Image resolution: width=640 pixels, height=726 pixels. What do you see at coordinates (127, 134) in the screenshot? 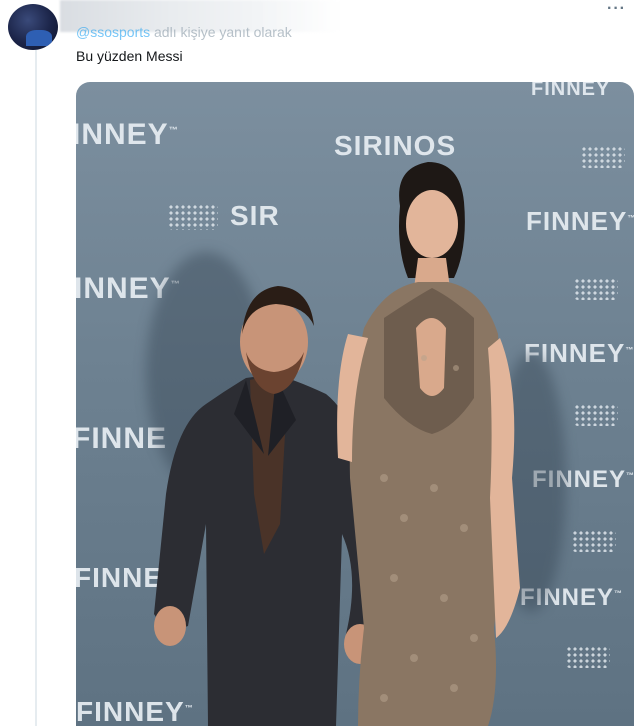
I see `backdrop-text: INNEY™` at bounding box center [127, 134].